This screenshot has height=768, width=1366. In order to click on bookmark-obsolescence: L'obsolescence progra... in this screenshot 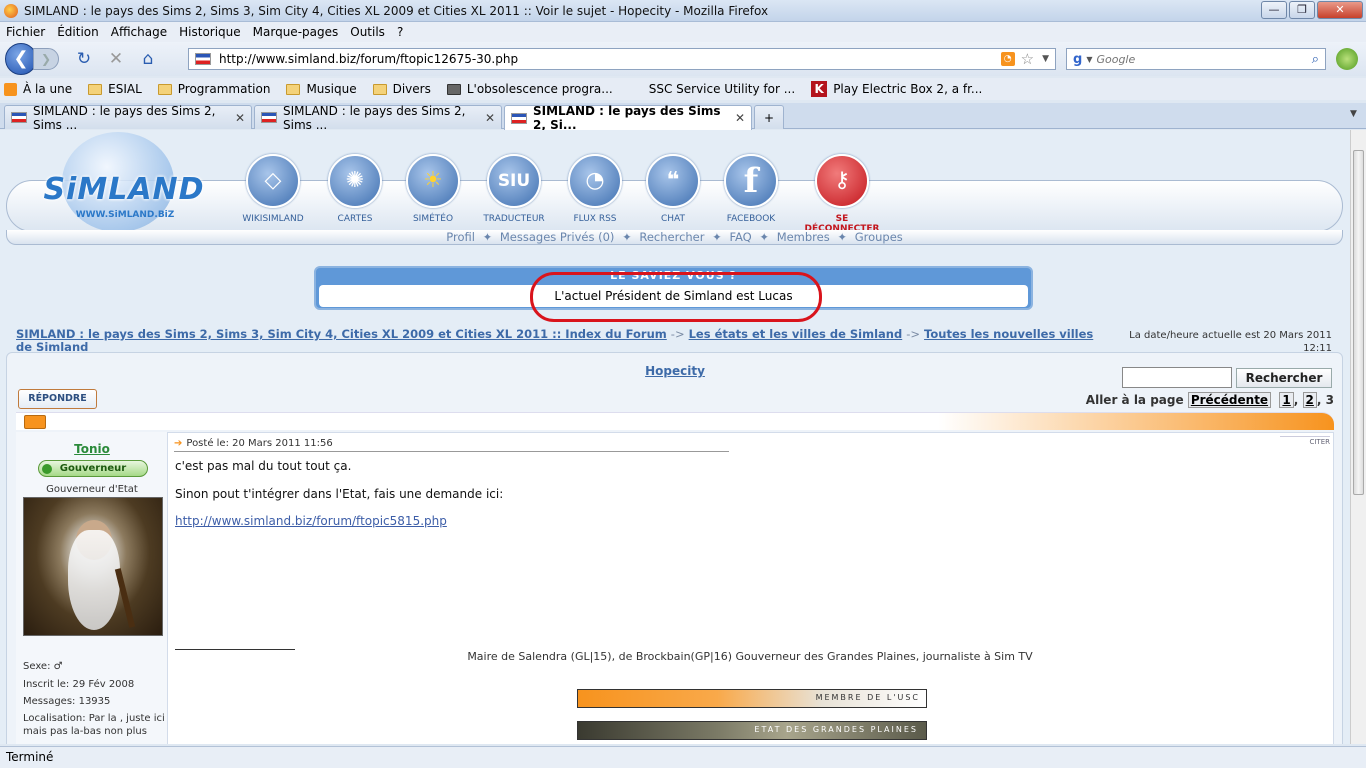, I will do `click(529, 89)`.